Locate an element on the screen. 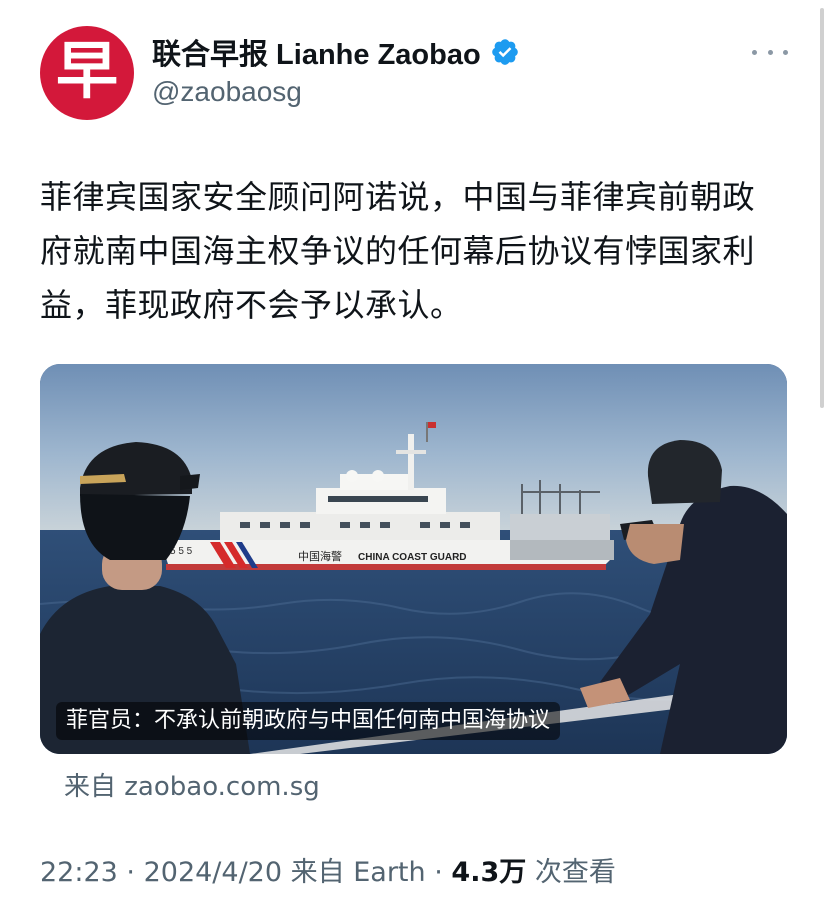 The image size is (828, 914). avatar: 早 is located at coordinates (87, 73).